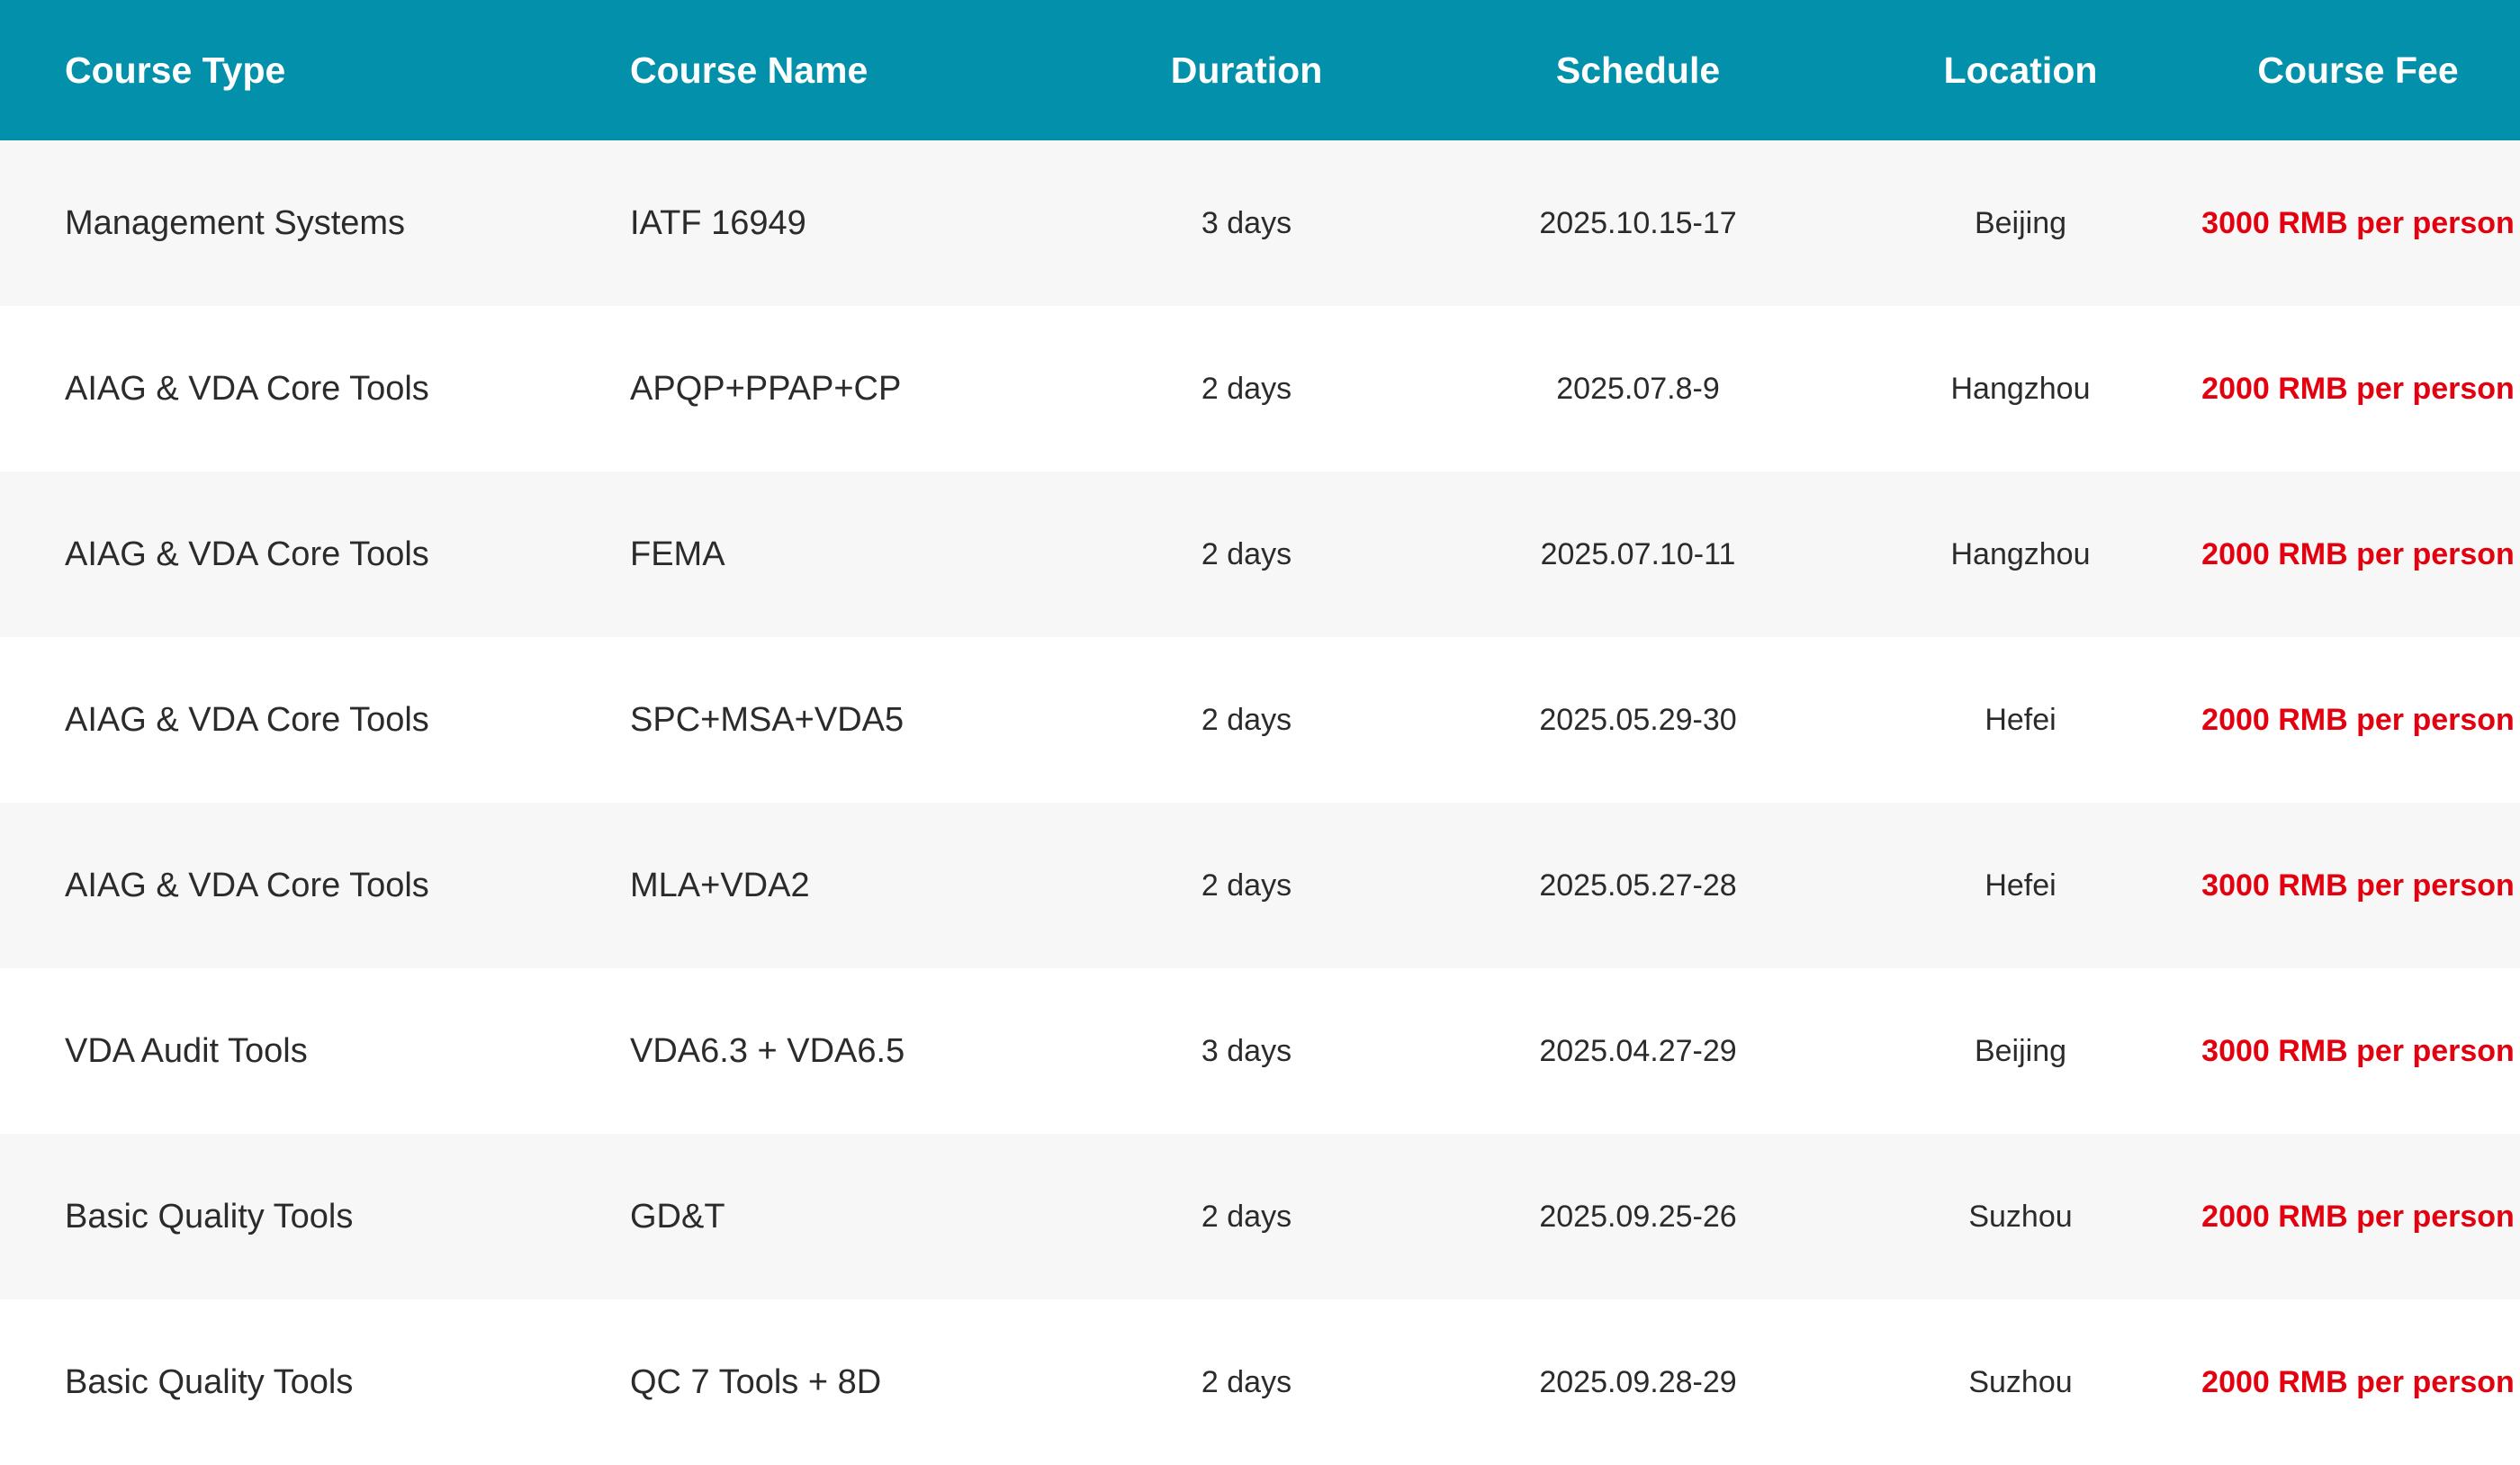 The height and width of the screenshot is (1465, 2520). I want to click on header-course-fee: Course Fee, so click(2358, 70).